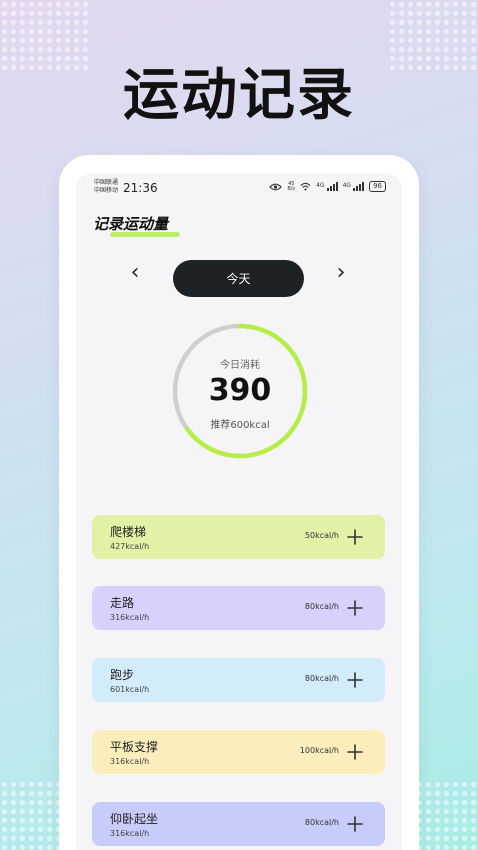 This screenshot has height=850, width=478. I want to click on promo-headline: 运动记录, so click(239, 95).